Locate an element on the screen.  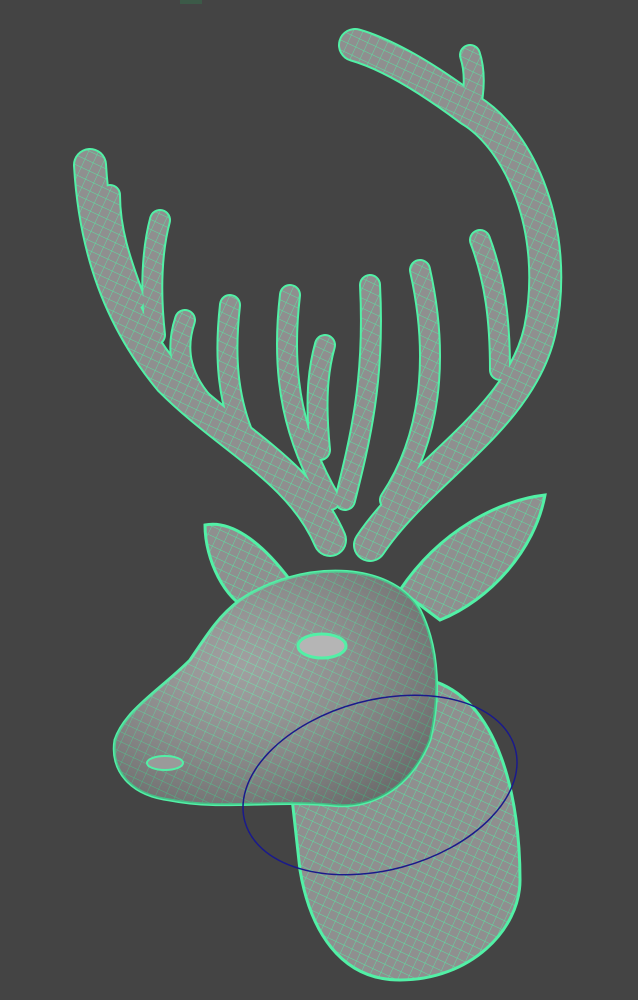
nostril is located at coordinates (165, 763).